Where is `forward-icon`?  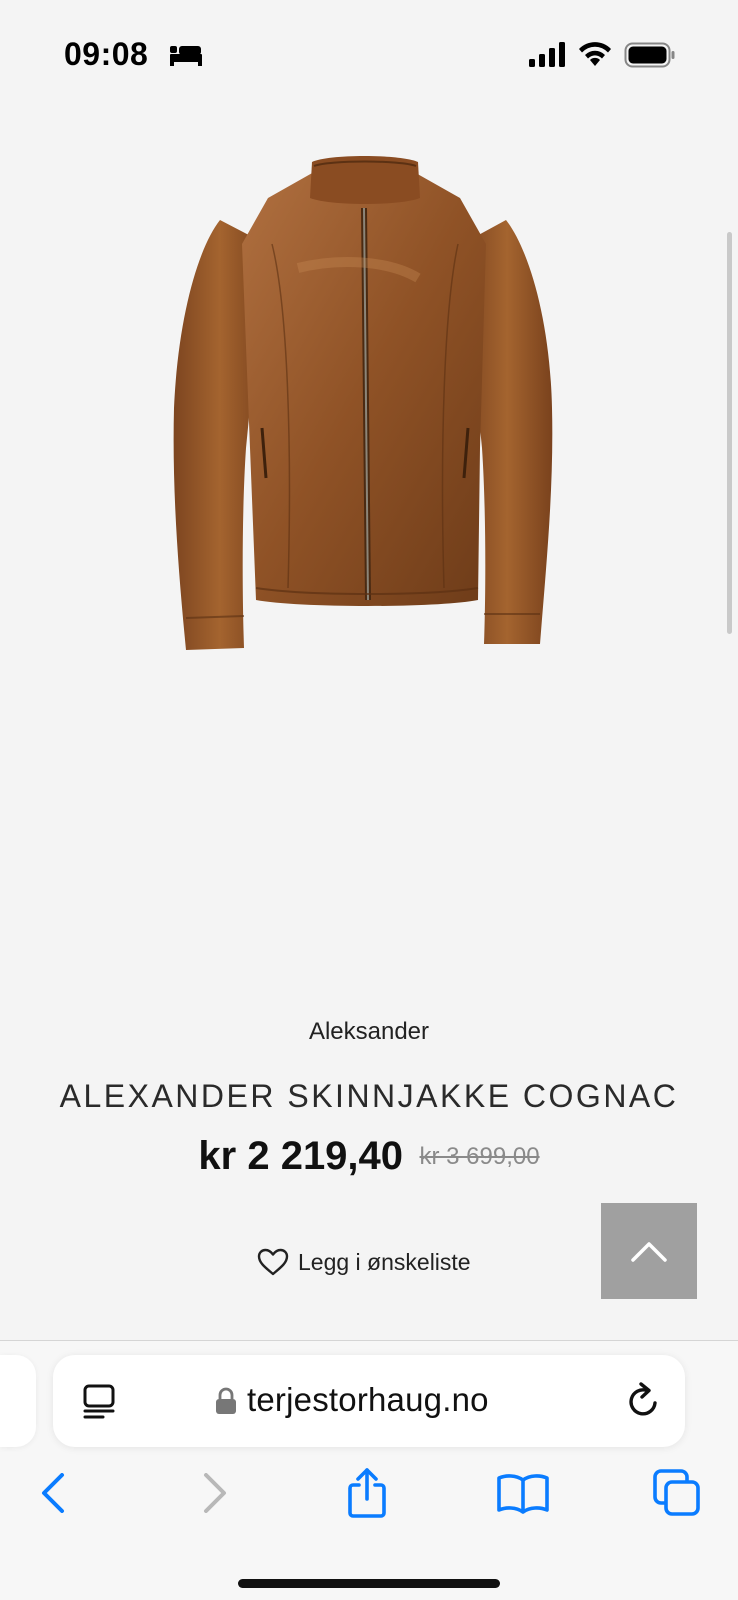 forward-icon is located at coordinates (215, 1493).